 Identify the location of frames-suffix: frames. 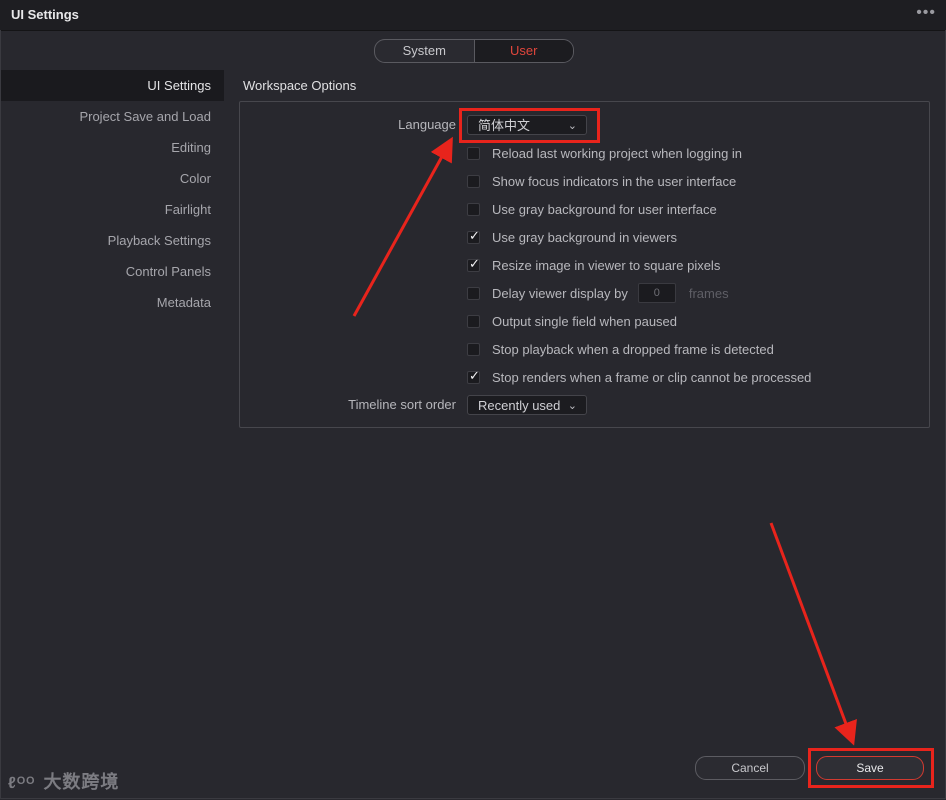
(708, 293).